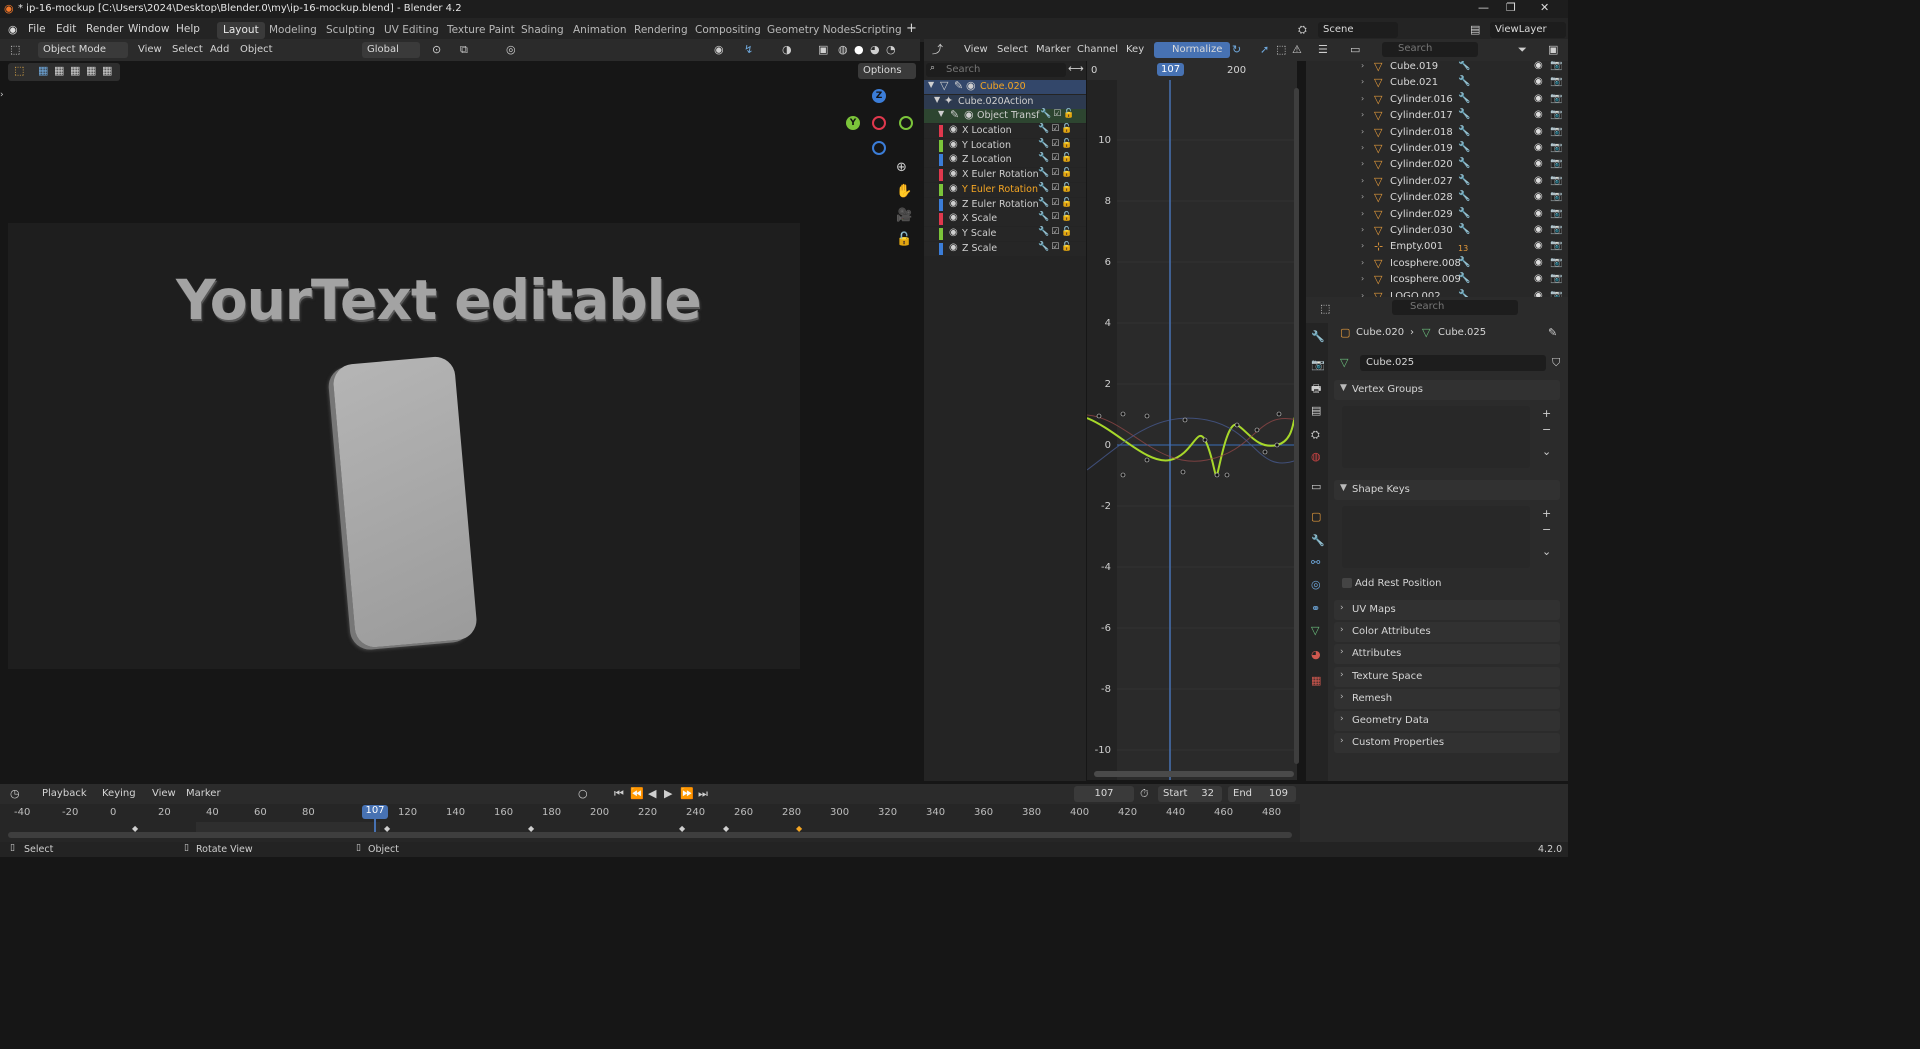 This screenshot has height=1049, width=1920. I want to click on outliner-item: › ▽ Cube.021 🔧 ◉ 📷, so click(1437, 83).